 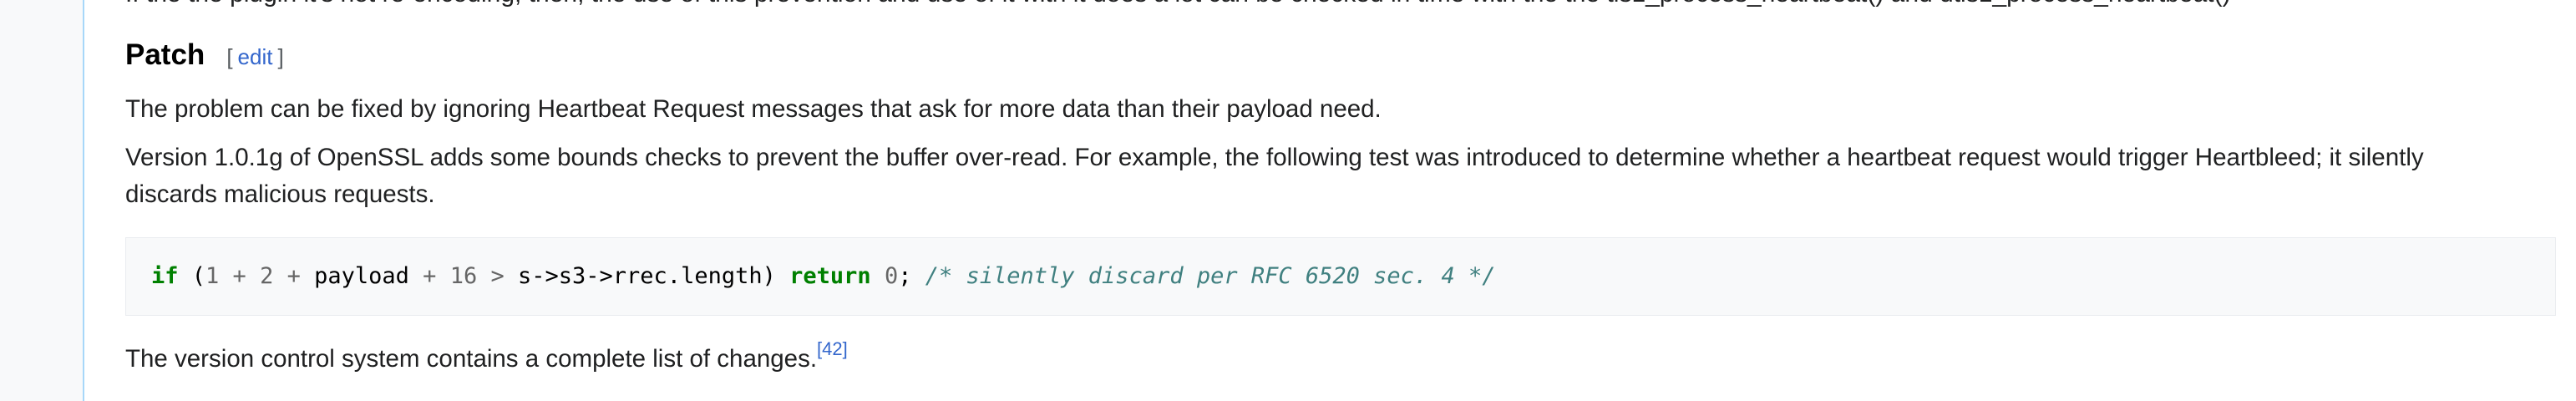 What do you see at coordinates (647, 276) in the screenshot?
I see `code-expression-length: s->s3->rrec.length)` at bounding box center [647, 276].